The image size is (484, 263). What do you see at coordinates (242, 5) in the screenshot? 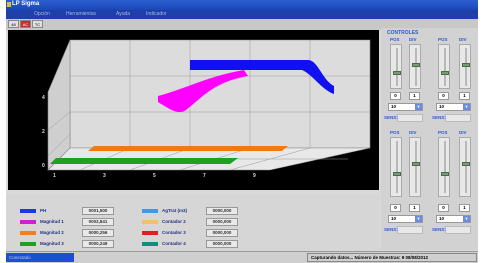
I see `title-bar: LP Sigma` at bounding box center [242, 5].